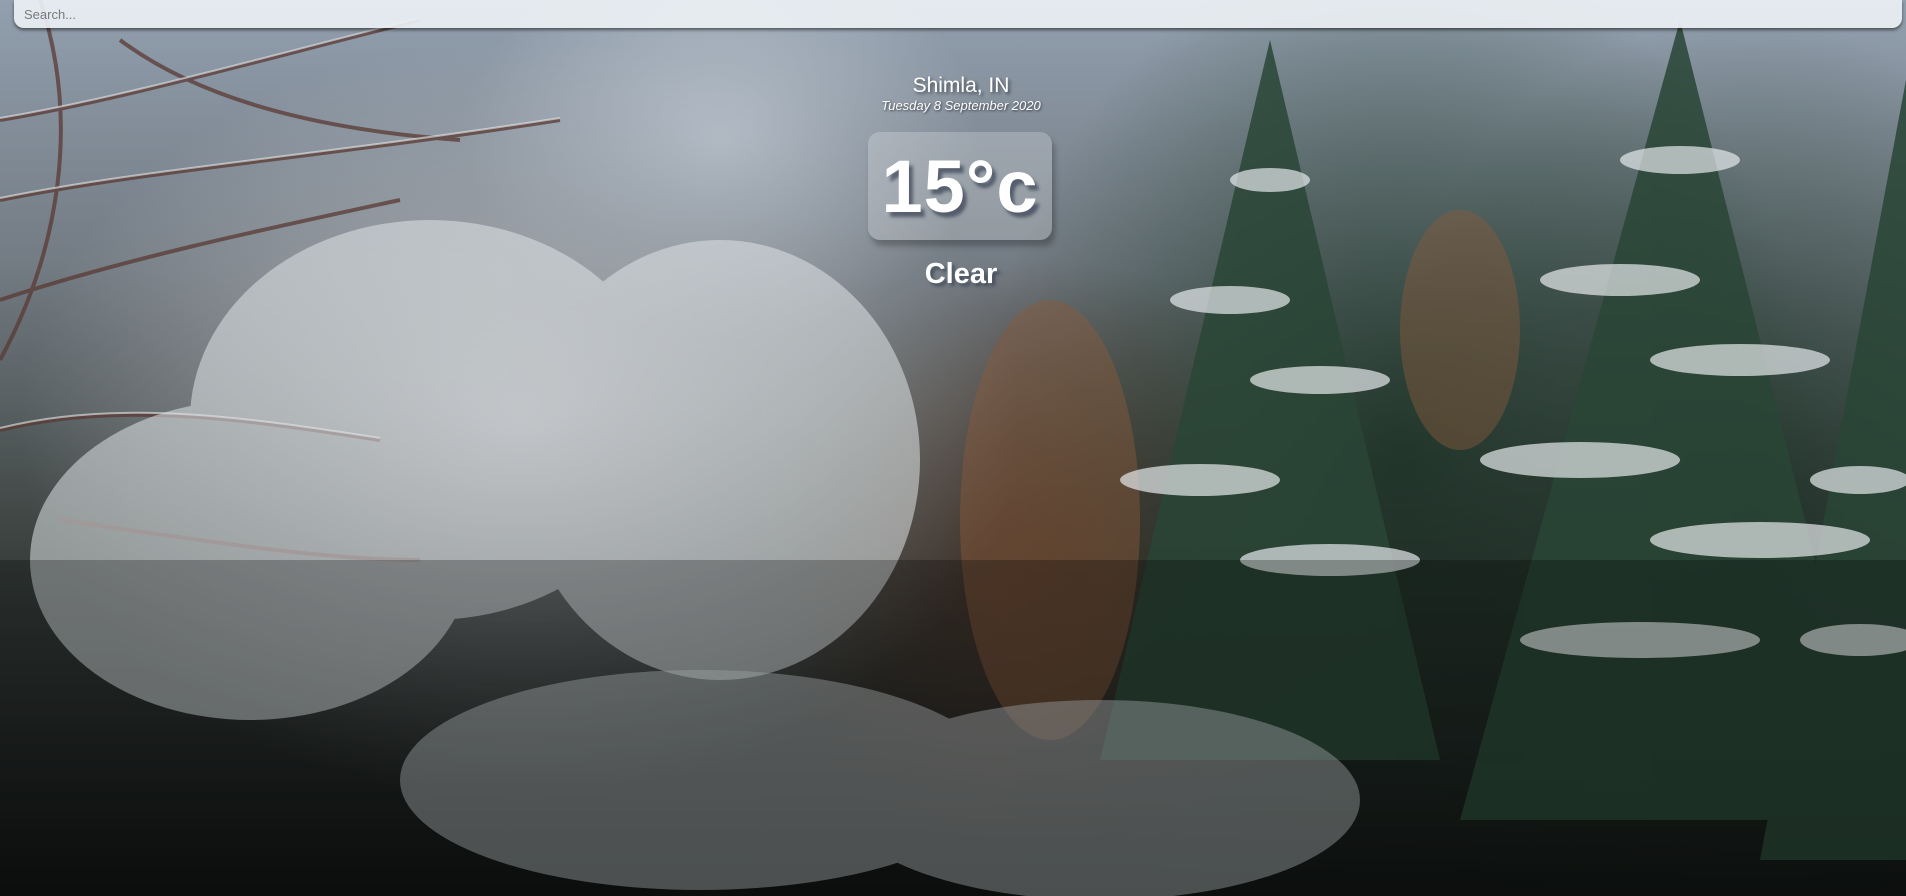 Image resolution: width=1906 pixels, height=896 pixels. What do you see at coordinates (961, 274) in the screenshot?
I see `weather-condition: Clear` at bounding box center [961, 274].